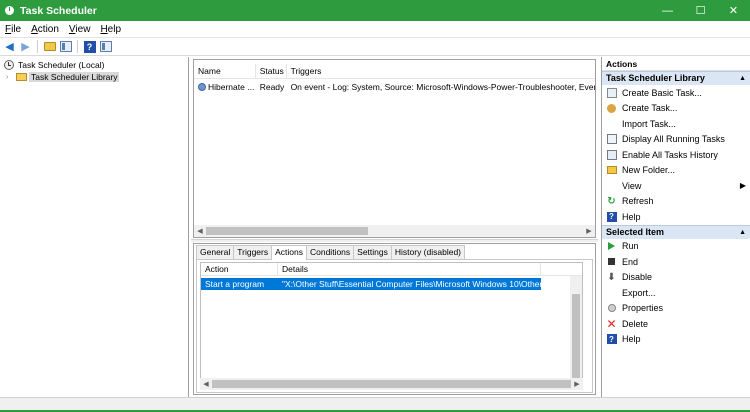  I want to click on action-view: View ▶, so click(676, 186).